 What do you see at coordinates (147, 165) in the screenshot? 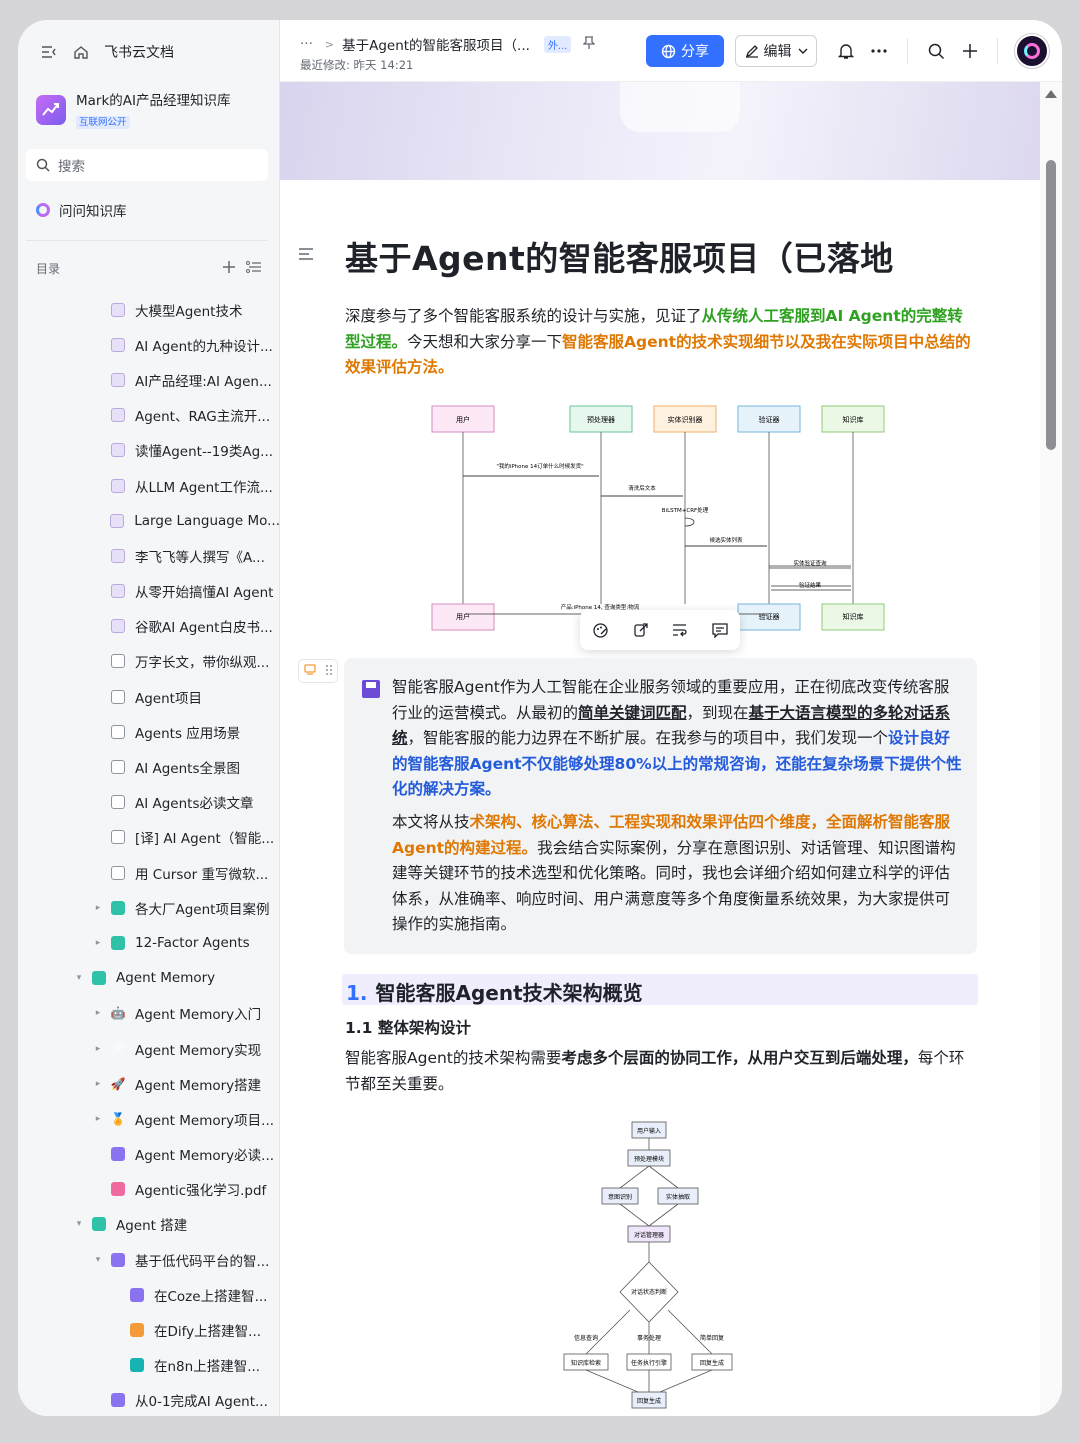
I see `search-input: 搜索` at bounding box center [147, 165].